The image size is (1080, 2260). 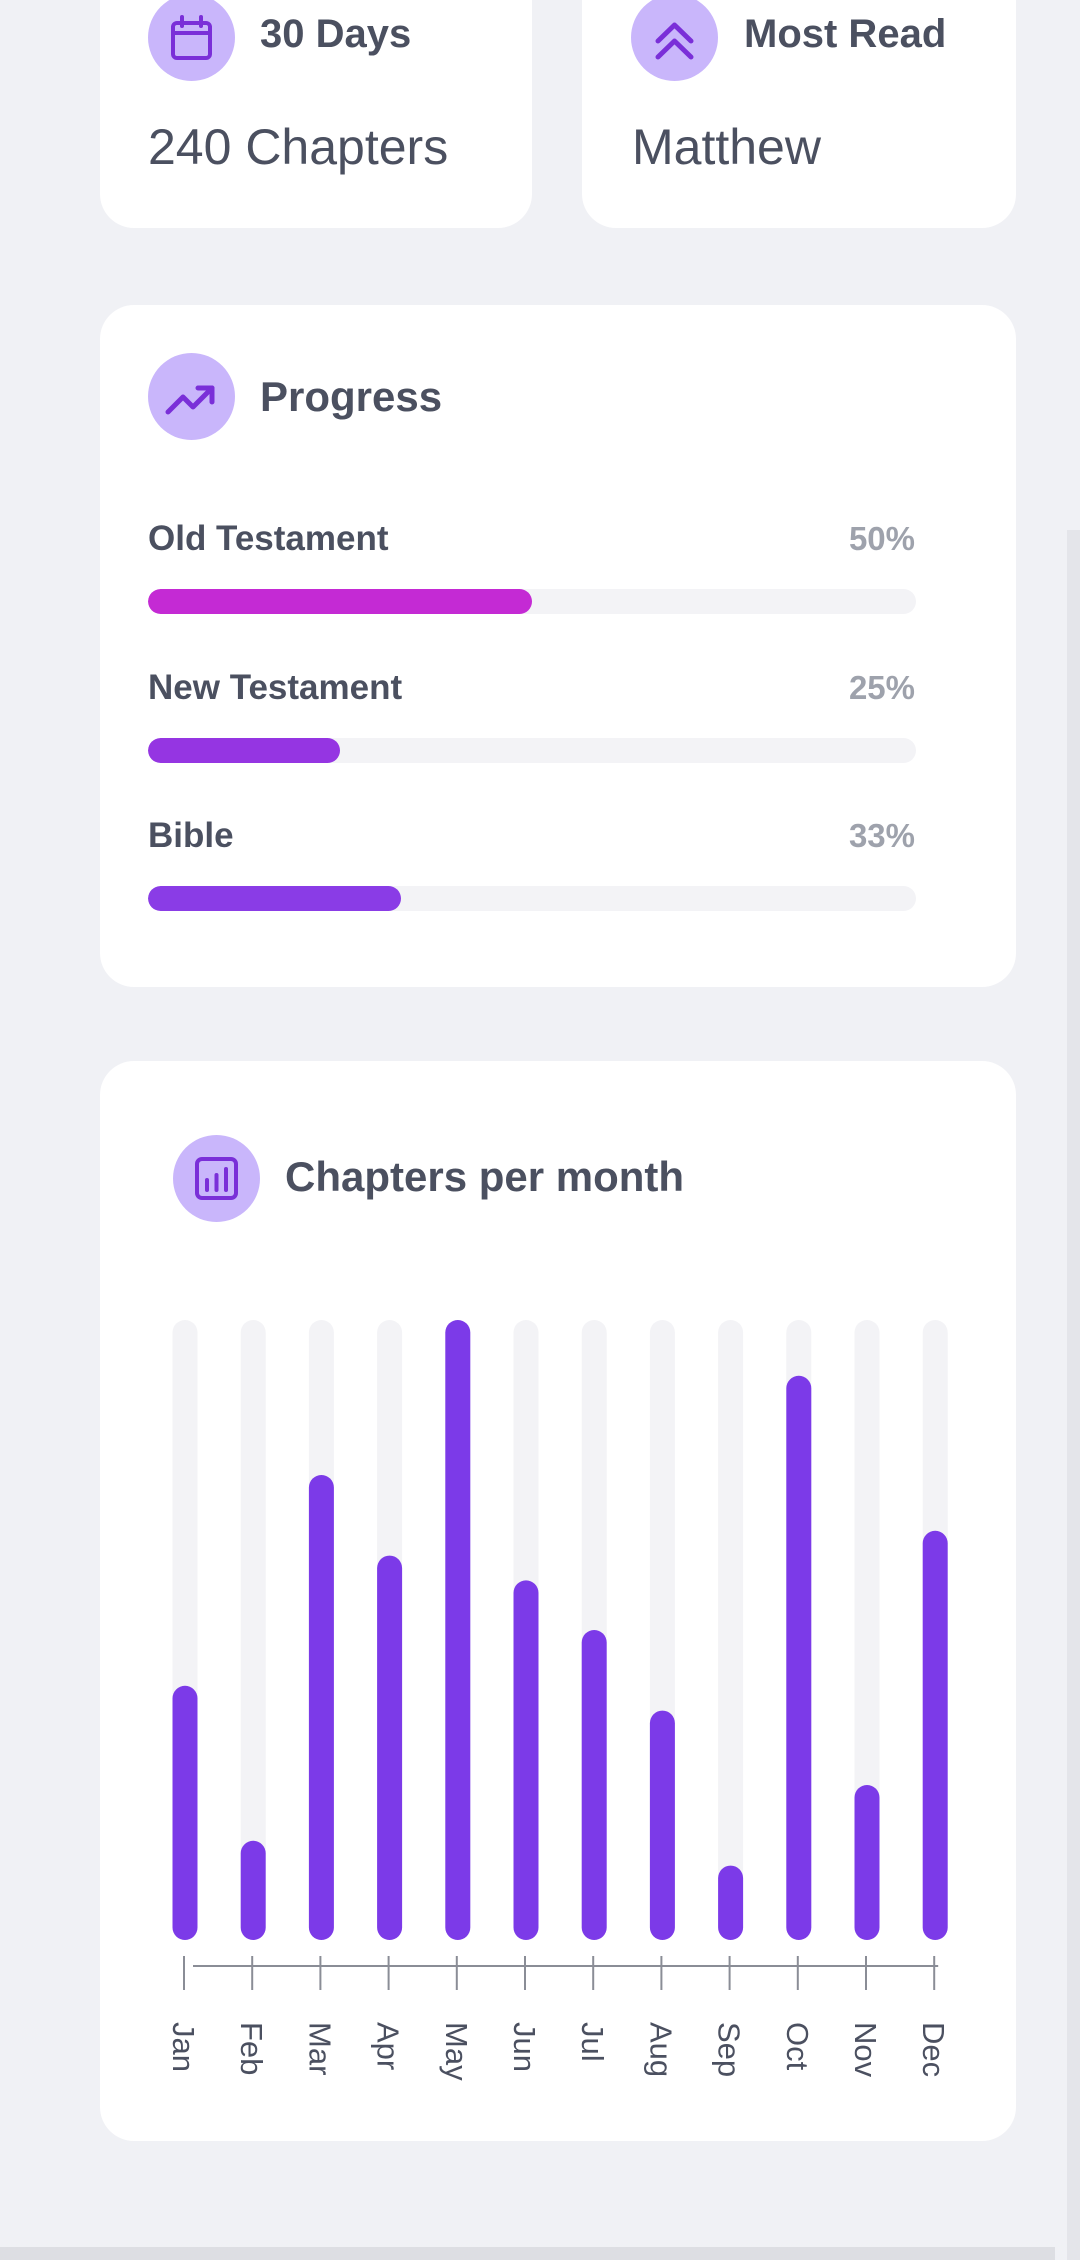 I want to click on x-tick-label-mar: Mar, so click(x=319, y=2048).